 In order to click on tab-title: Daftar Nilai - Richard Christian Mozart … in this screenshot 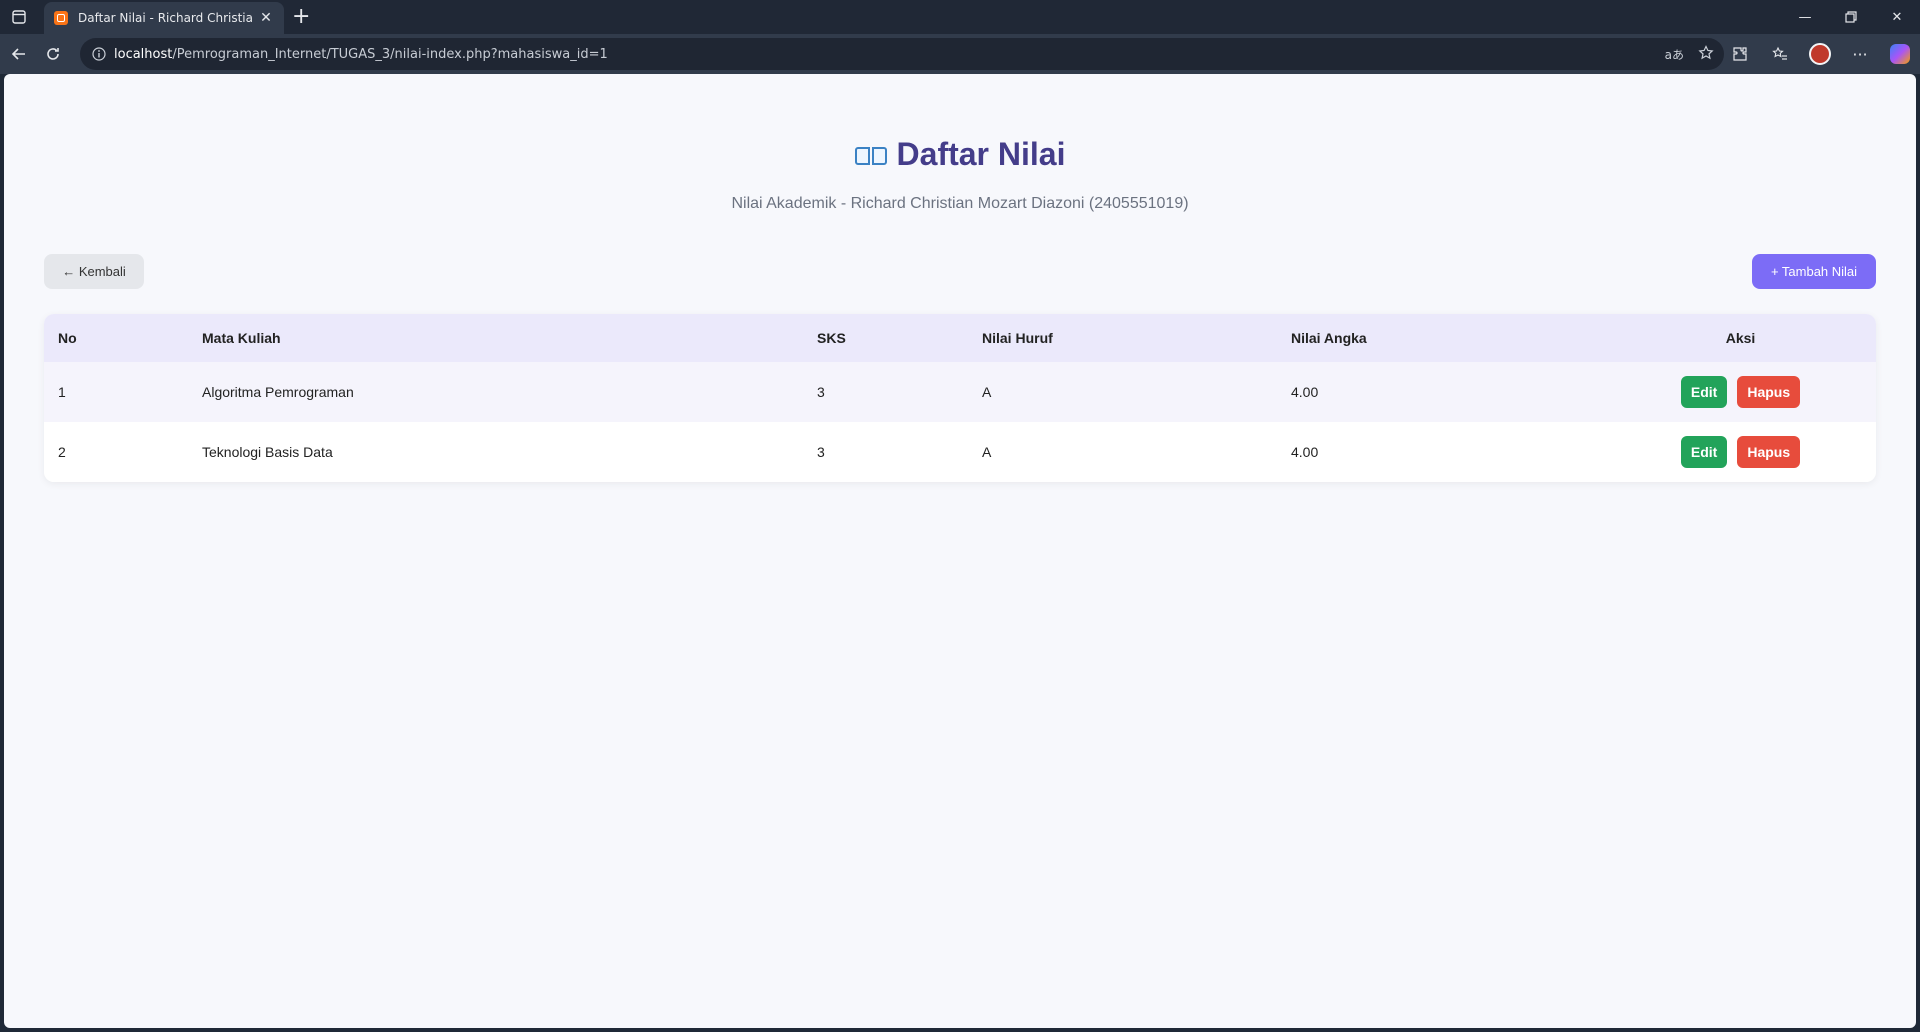, I will do `click(166, 18)`.